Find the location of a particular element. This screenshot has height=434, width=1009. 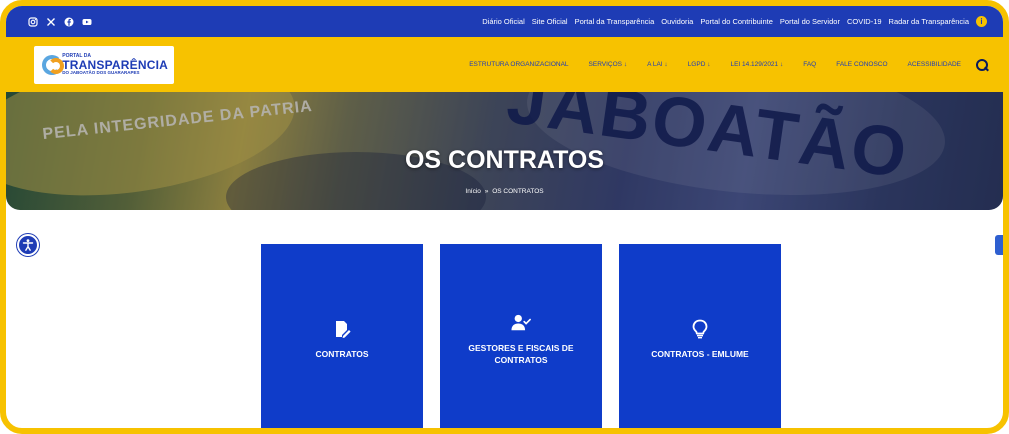

link-covid-19: COVID-19 is located at coordinates (864, 21).